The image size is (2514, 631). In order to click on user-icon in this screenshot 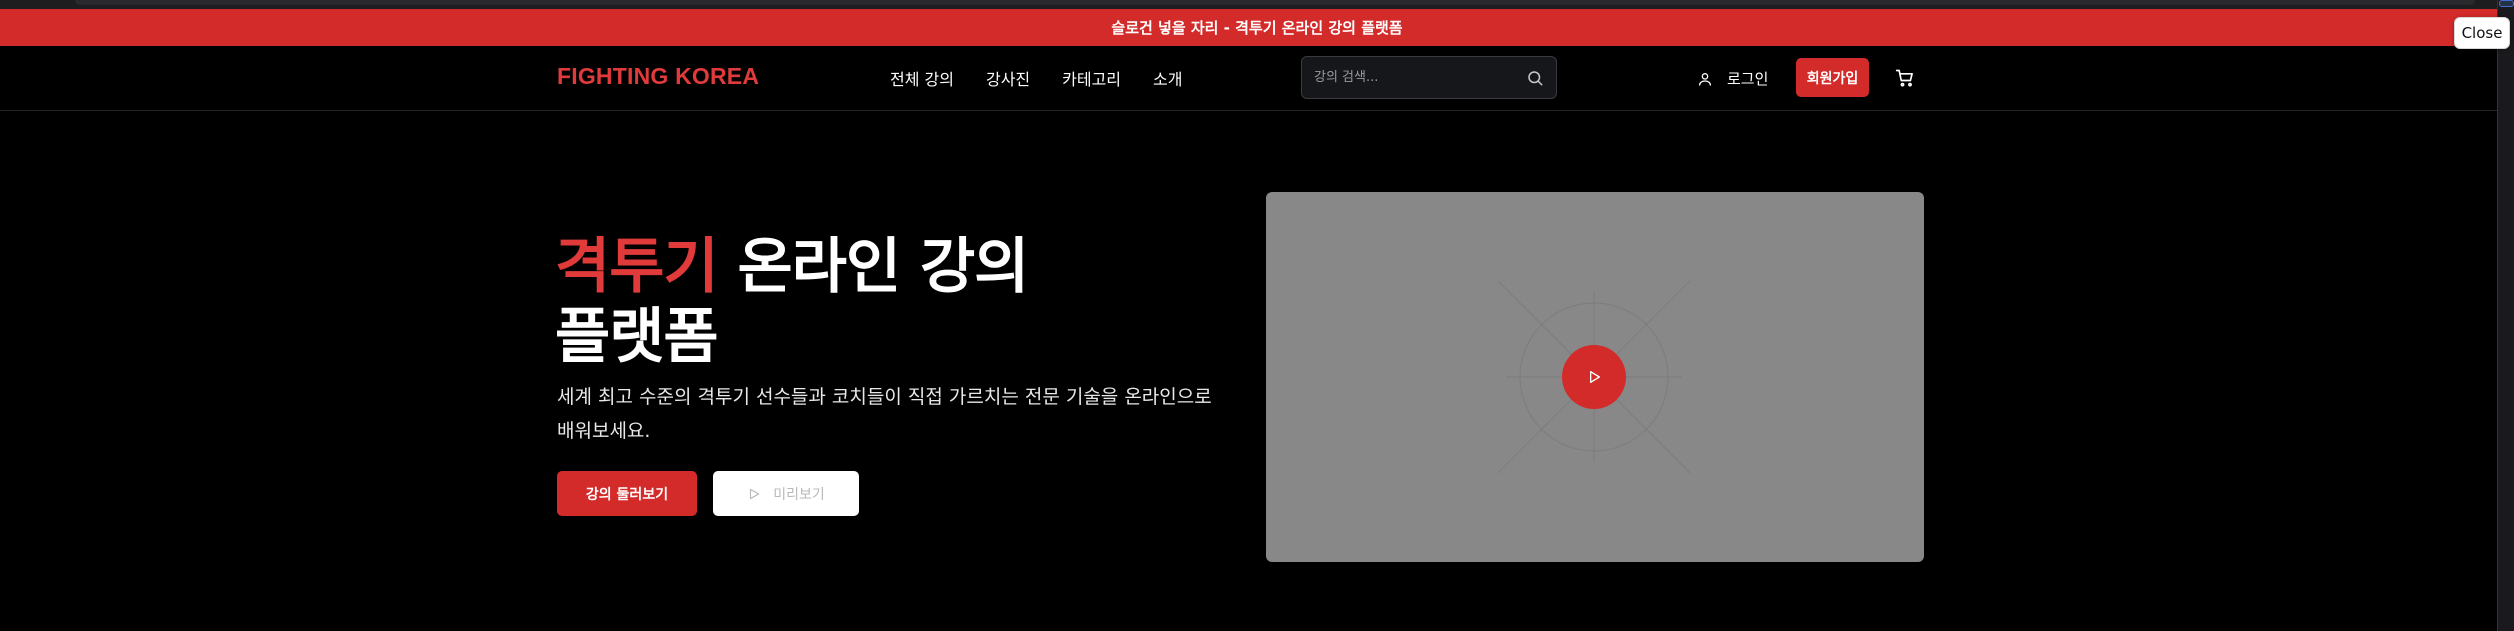, I will do `click(1705, 79)`.